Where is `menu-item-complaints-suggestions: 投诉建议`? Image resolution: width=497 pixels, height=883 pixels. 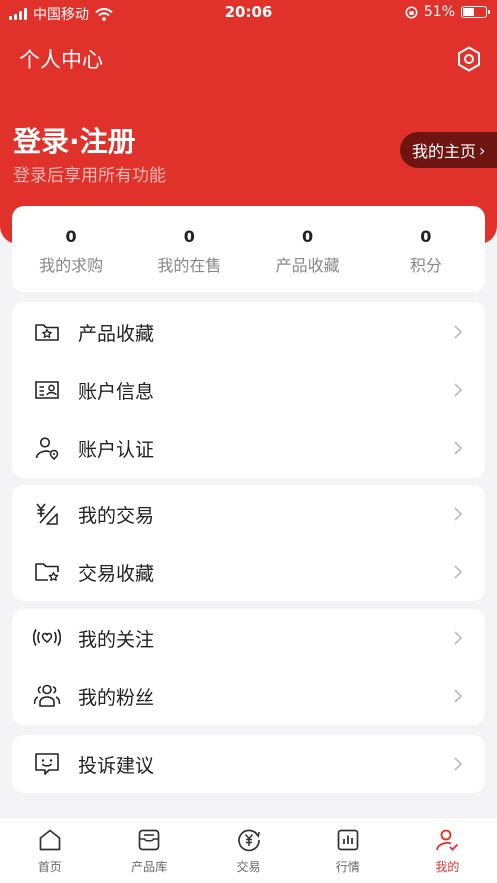 menu-item-complaints-suggestions: 投诉建议 is located at coordinates (248, 764).